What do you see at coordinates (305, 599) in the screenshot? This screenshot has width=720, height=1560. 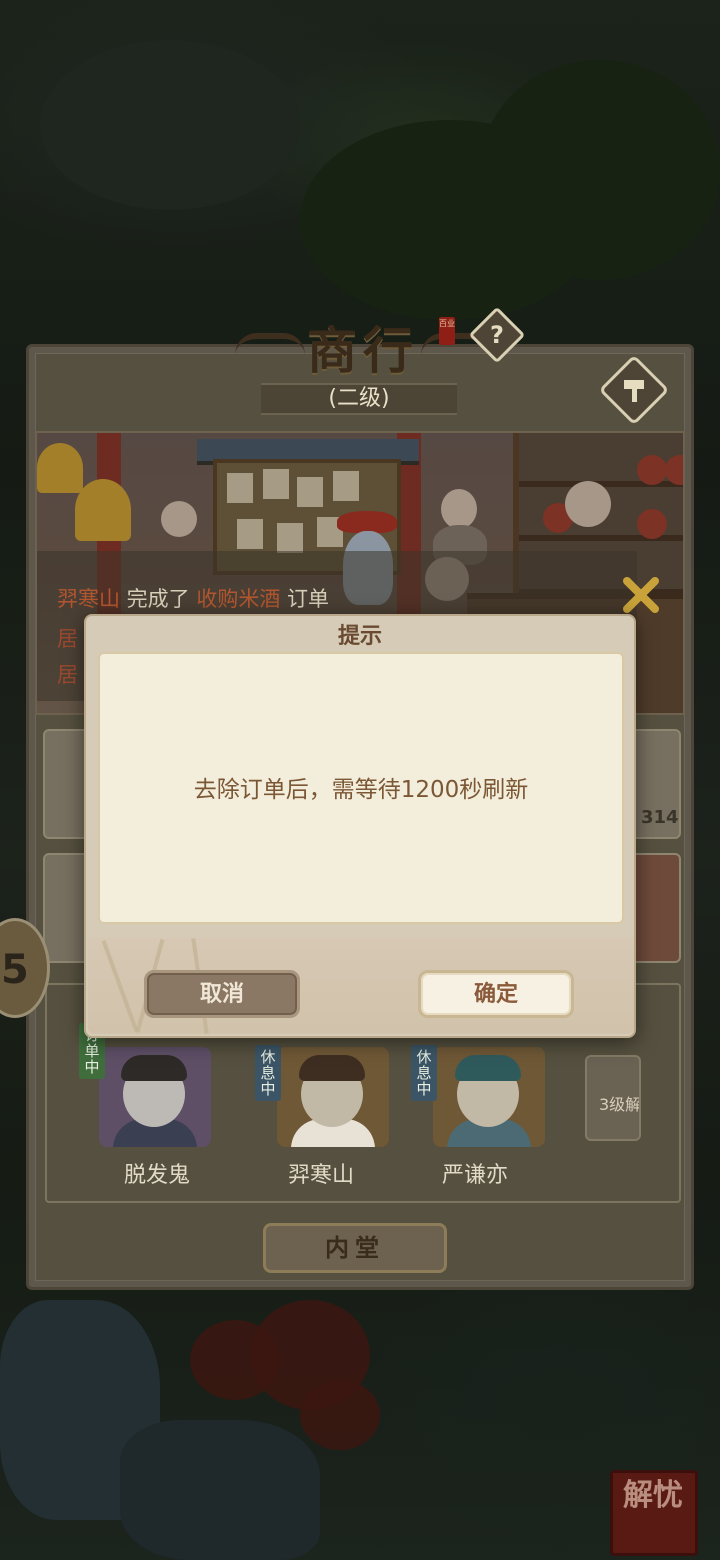 I see `feed-text: 订单` at bounding box center [305, 599].